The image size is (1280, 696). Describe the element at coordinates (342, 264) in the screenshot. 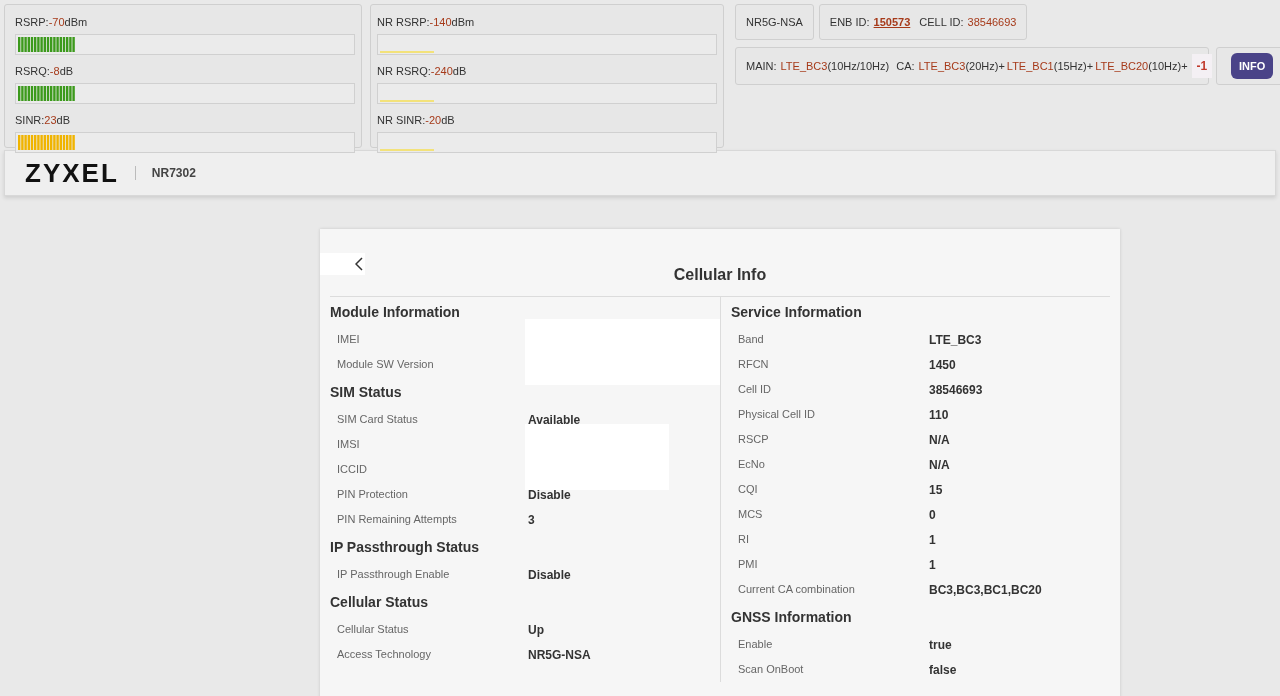

I see `back-button` at that location.